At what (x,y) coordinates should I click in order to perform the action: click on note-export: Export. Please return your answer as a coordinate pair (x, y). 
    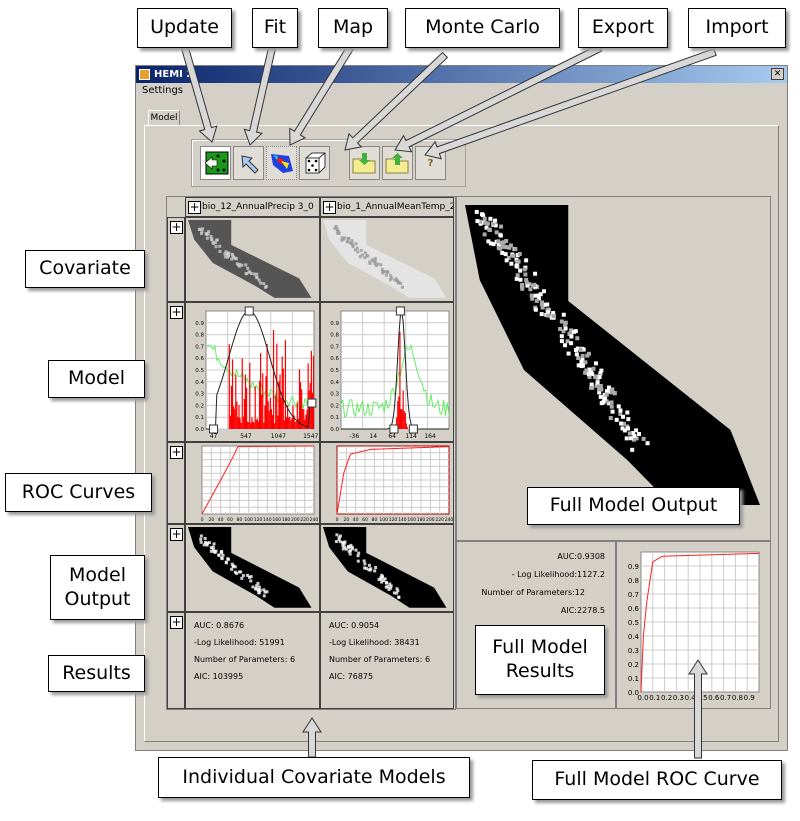
    Looking at the image, I should click on (623, 28).